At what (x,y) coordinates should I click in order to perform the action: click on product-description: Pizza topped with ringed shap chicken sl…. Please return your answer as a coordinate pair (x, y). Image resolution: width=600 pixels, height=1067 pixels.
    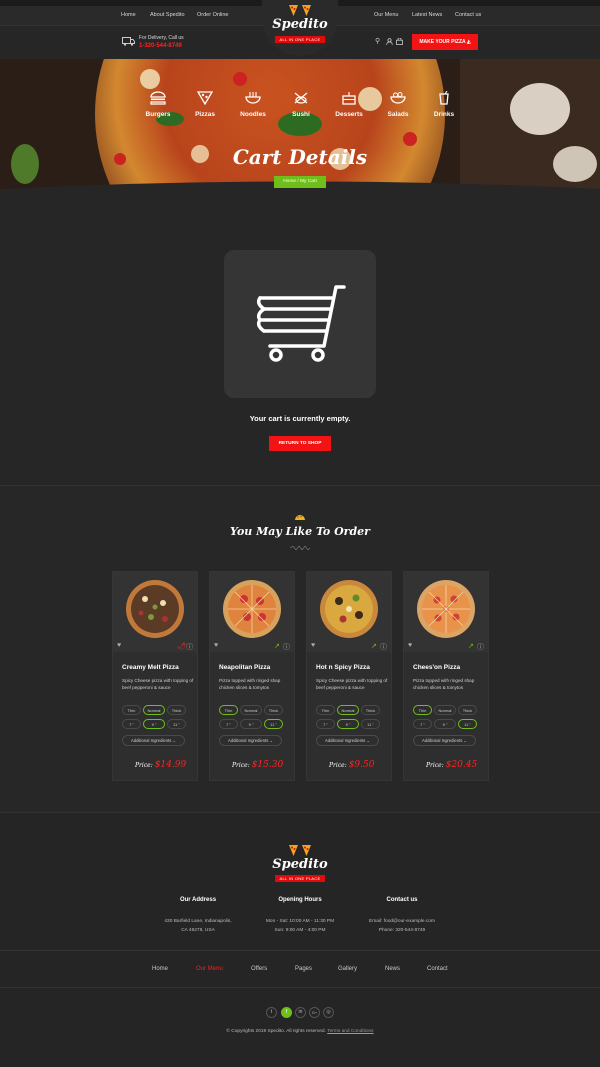
    Looking at the image, I should click on (250, 684).